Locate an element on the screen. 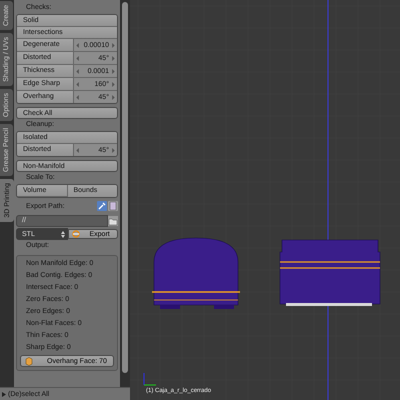 This screenshot has width=400, height=400. updown-icon is located at coordinates (62, 234).